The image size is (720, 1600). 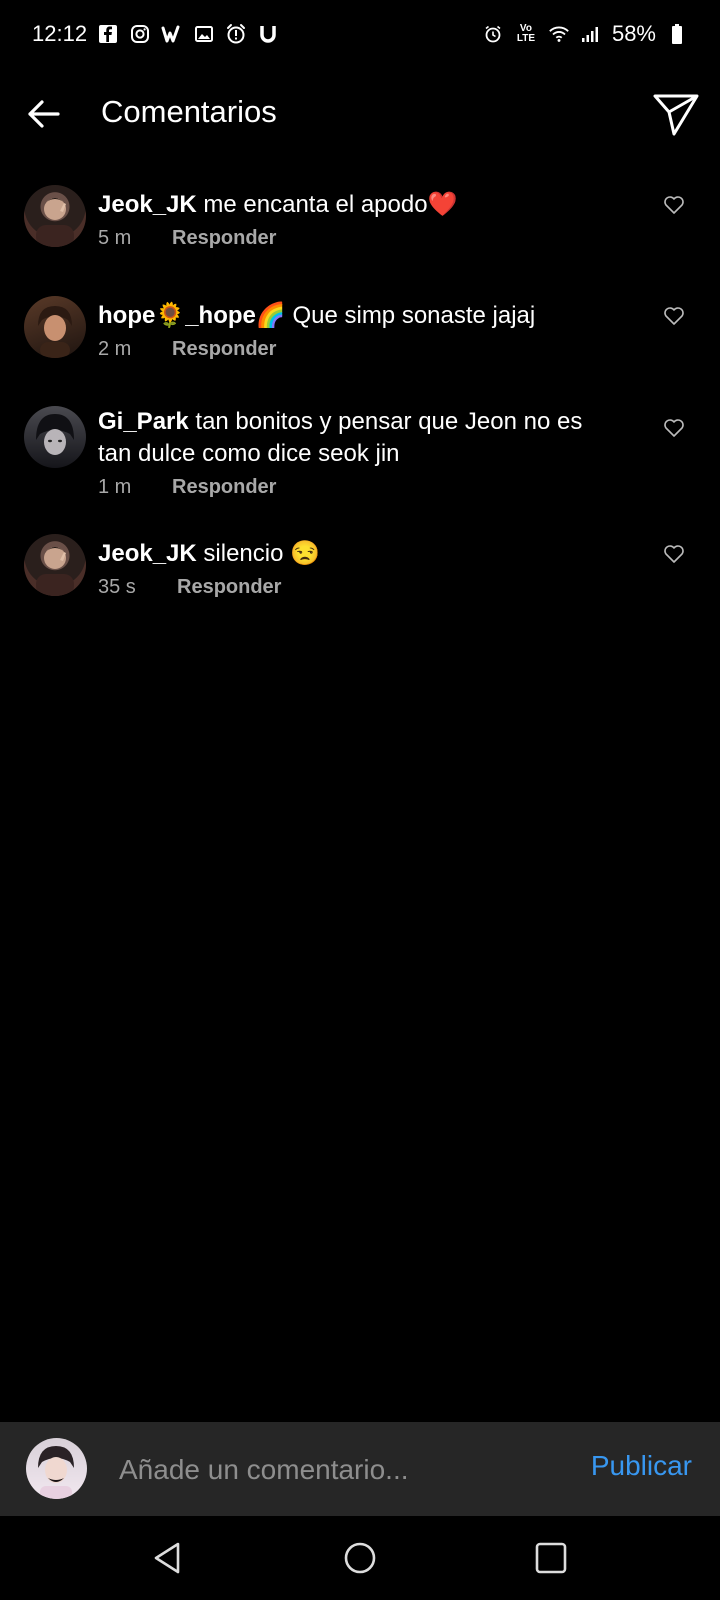 What do you see at coordinates (115, 349) in the screenshot?
I see `comment-time: 2 m` at bounding box center [115, 349].